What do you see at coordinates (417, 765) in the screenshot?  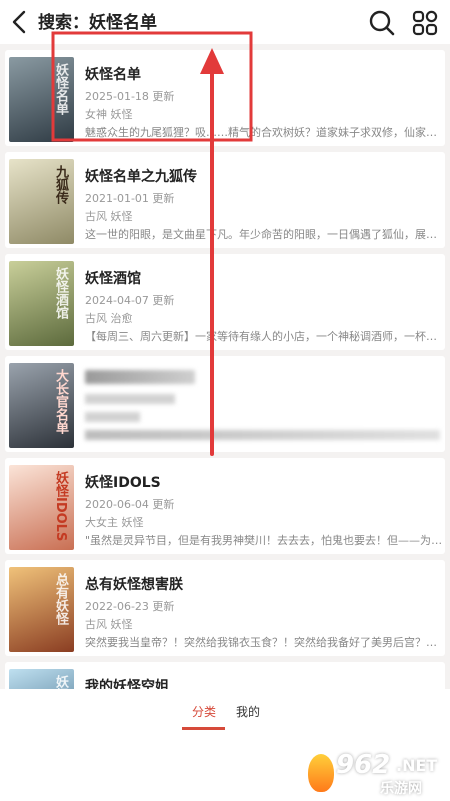 I see `watermark-suffix: .NET` at bounding box center [417, 765].